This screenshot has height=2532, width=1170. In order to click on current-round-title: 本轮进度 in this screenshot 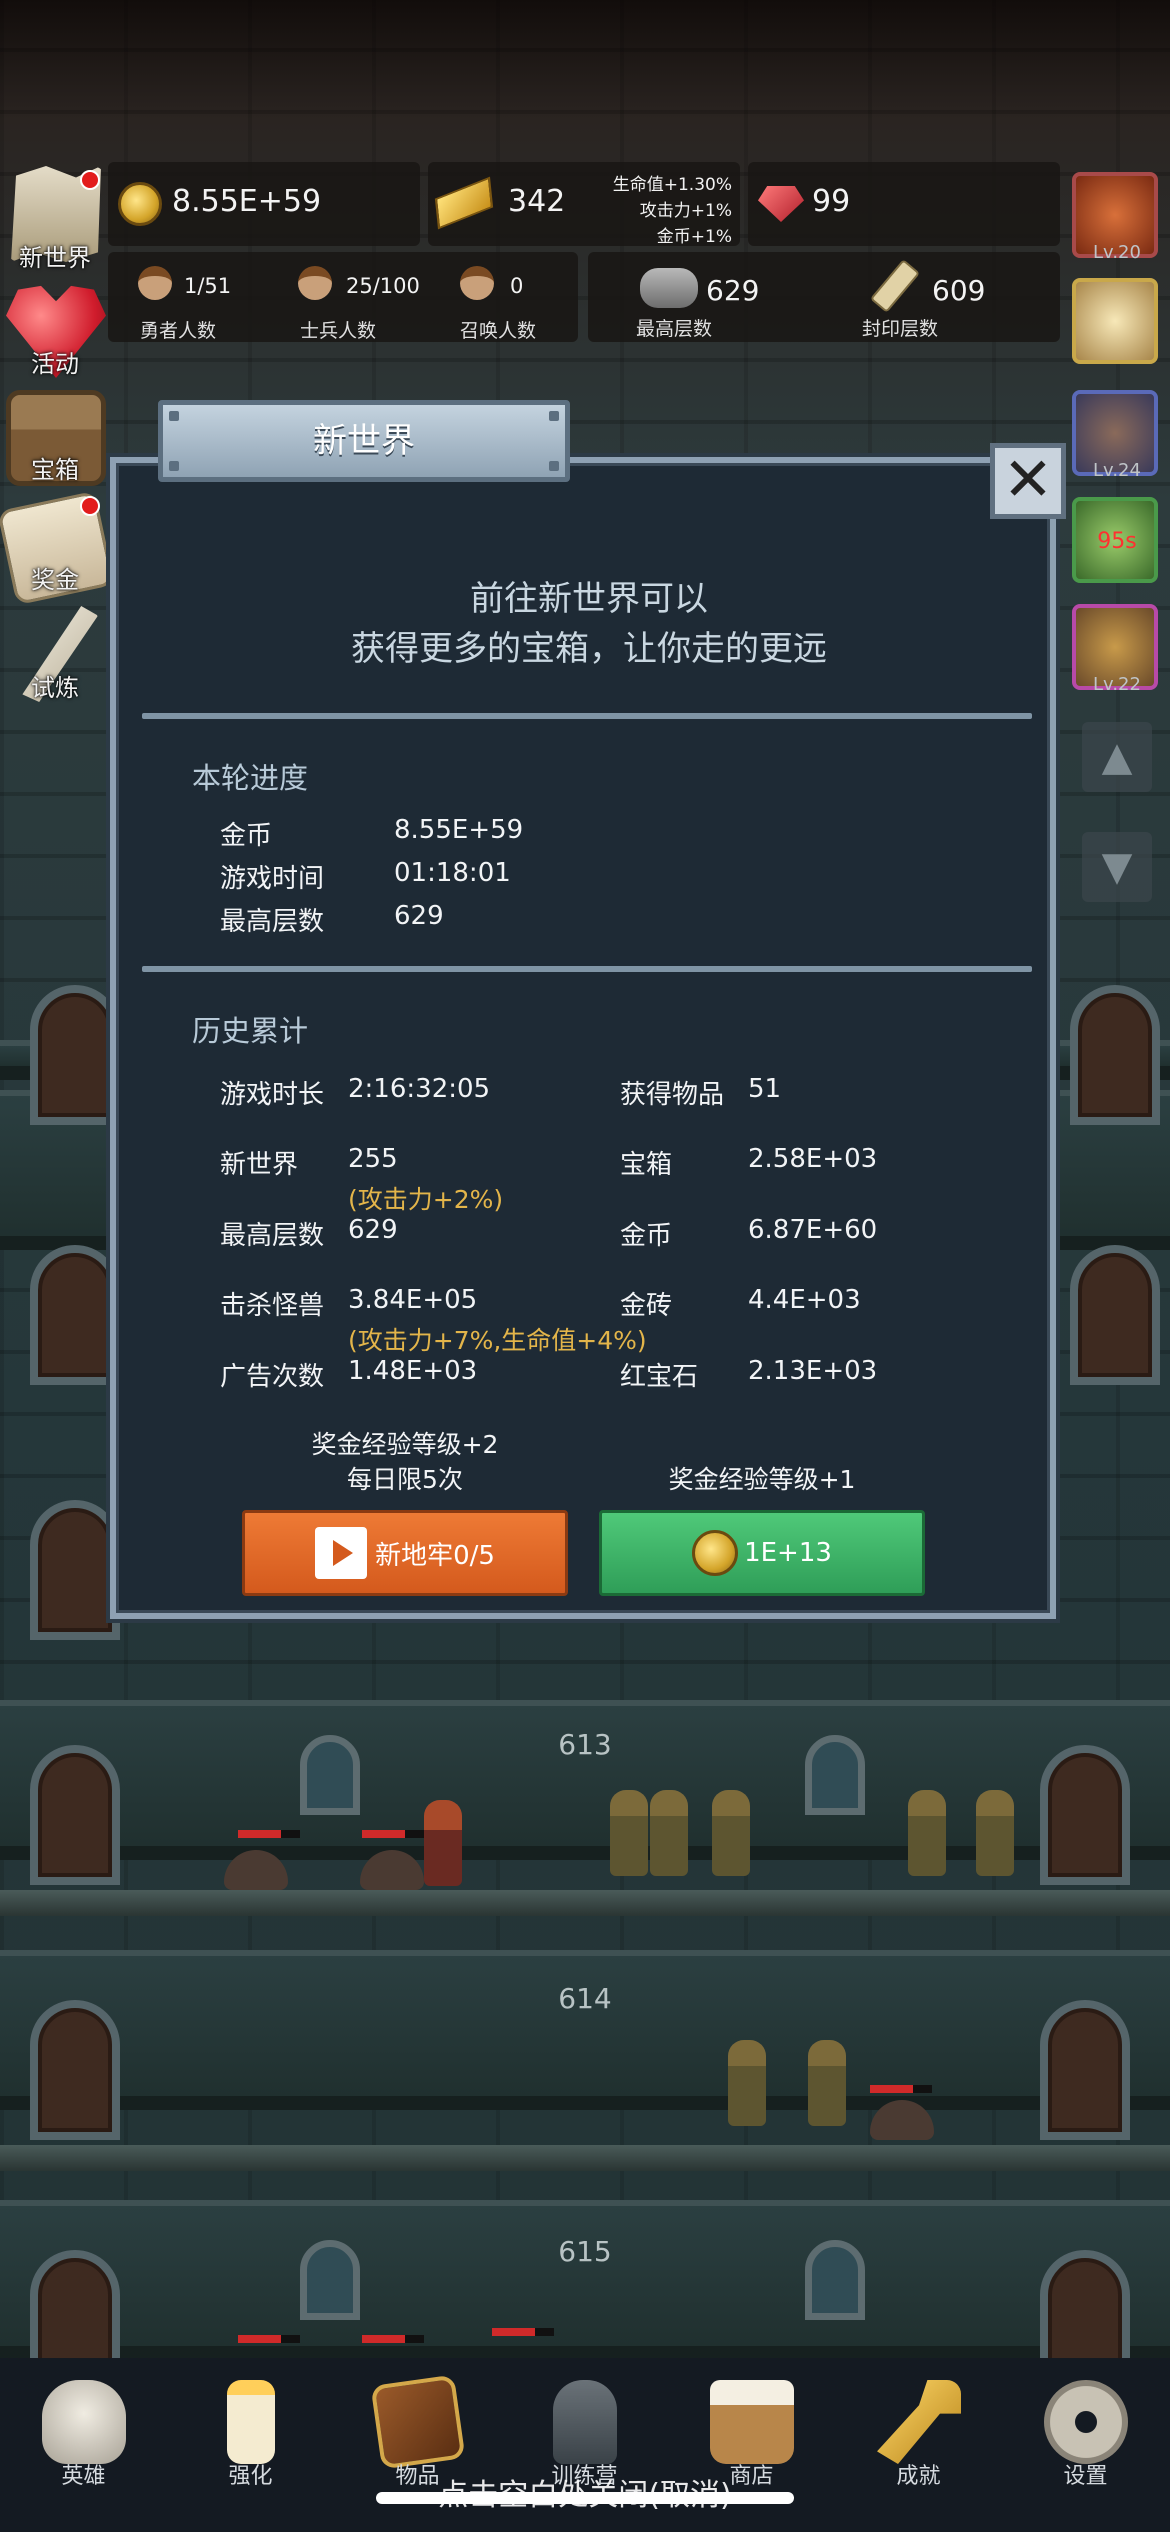, I will do `click(250, 778)`.